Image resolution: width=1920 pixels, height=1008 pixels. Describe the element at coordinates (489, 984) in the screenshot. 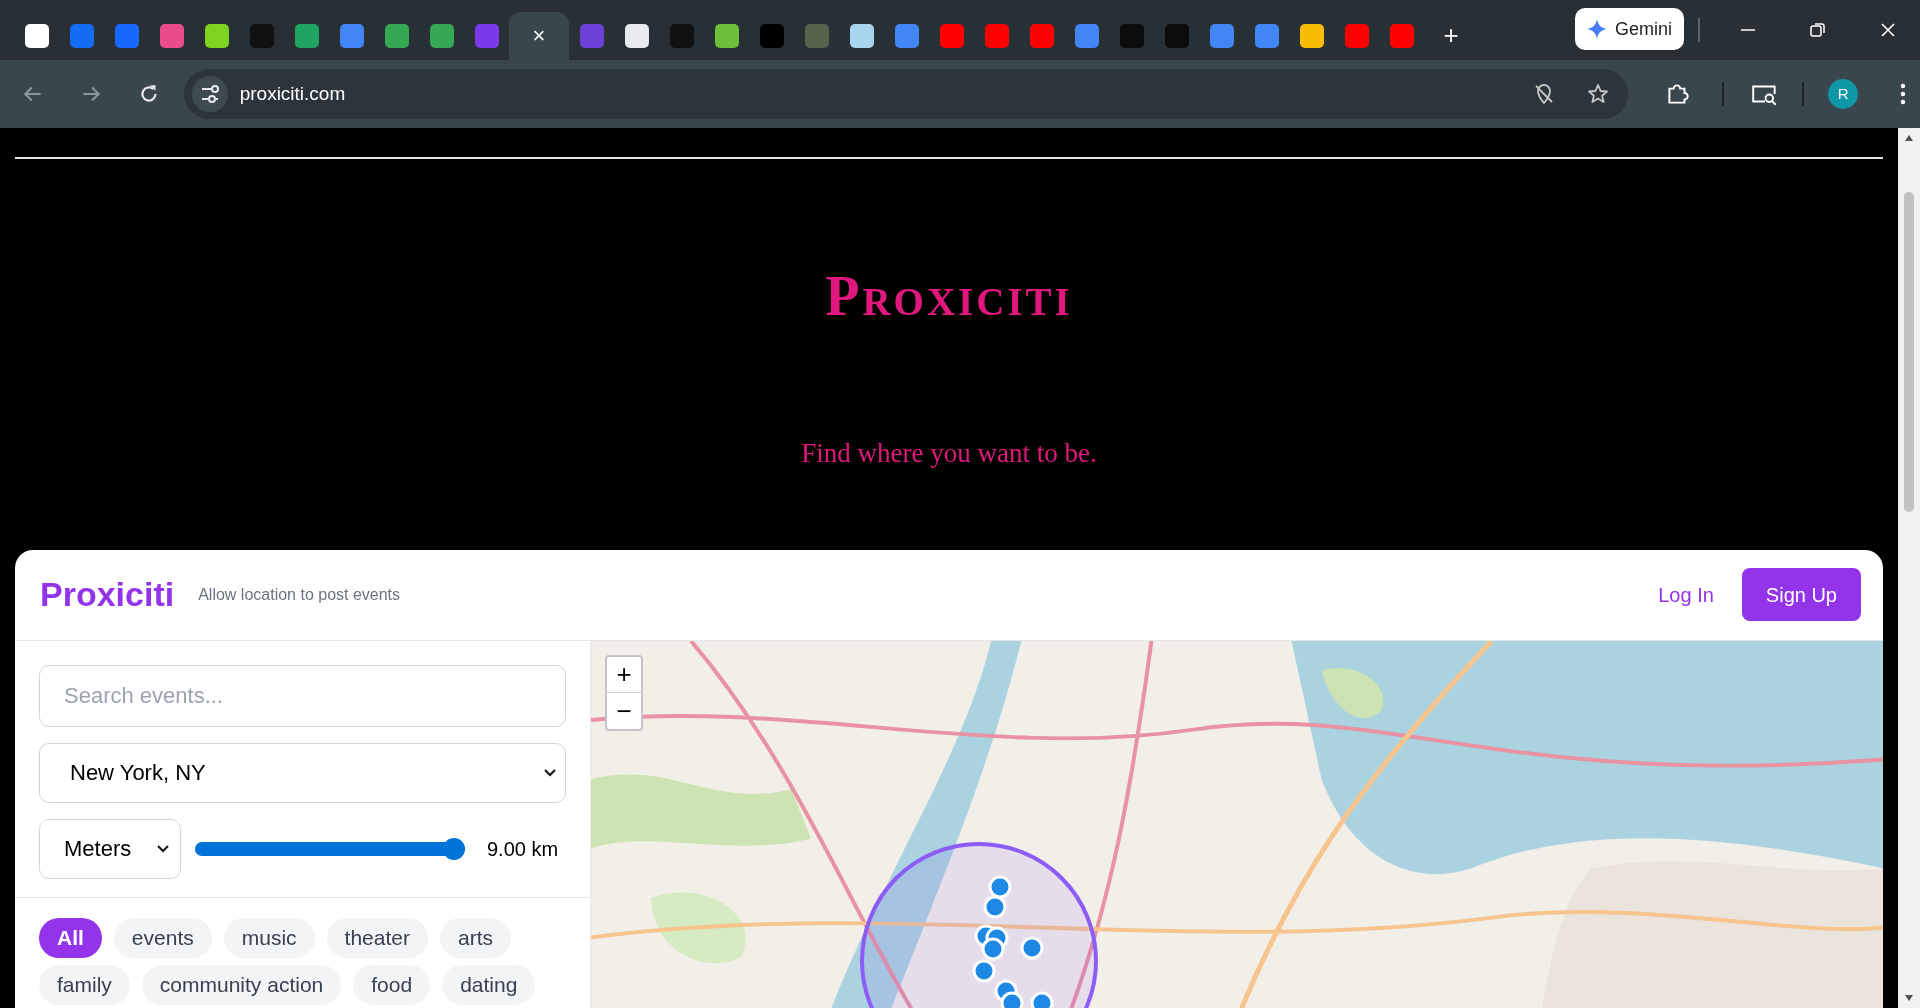

I see `category-chip: dating` at that location.